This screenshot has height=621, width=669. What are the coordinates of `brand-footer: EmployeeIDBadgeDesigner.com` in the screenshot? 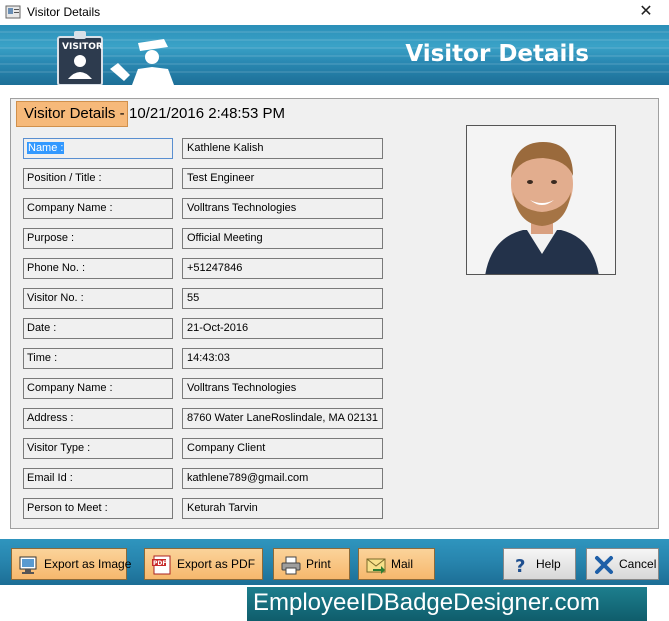 It's located at (447, 604).